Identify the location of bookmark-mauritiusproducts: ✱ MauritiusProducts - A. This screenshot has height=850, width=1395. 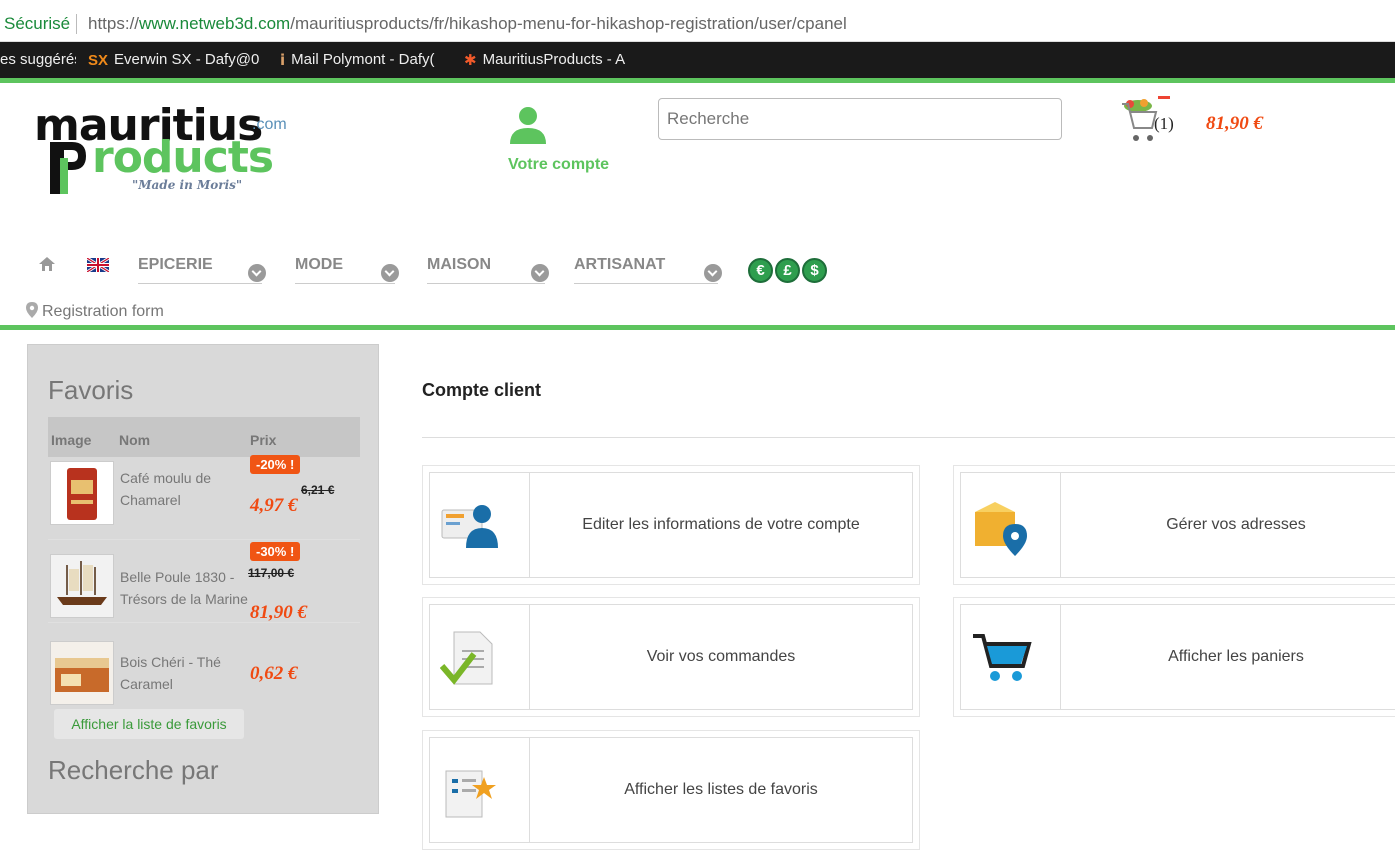
(550, 60).